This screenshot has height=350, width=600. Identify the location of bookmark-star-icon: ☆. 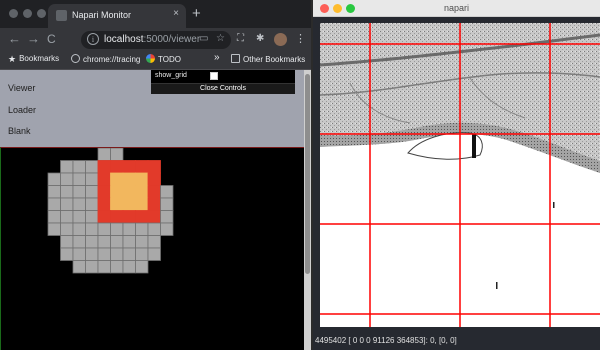
(220, 38).